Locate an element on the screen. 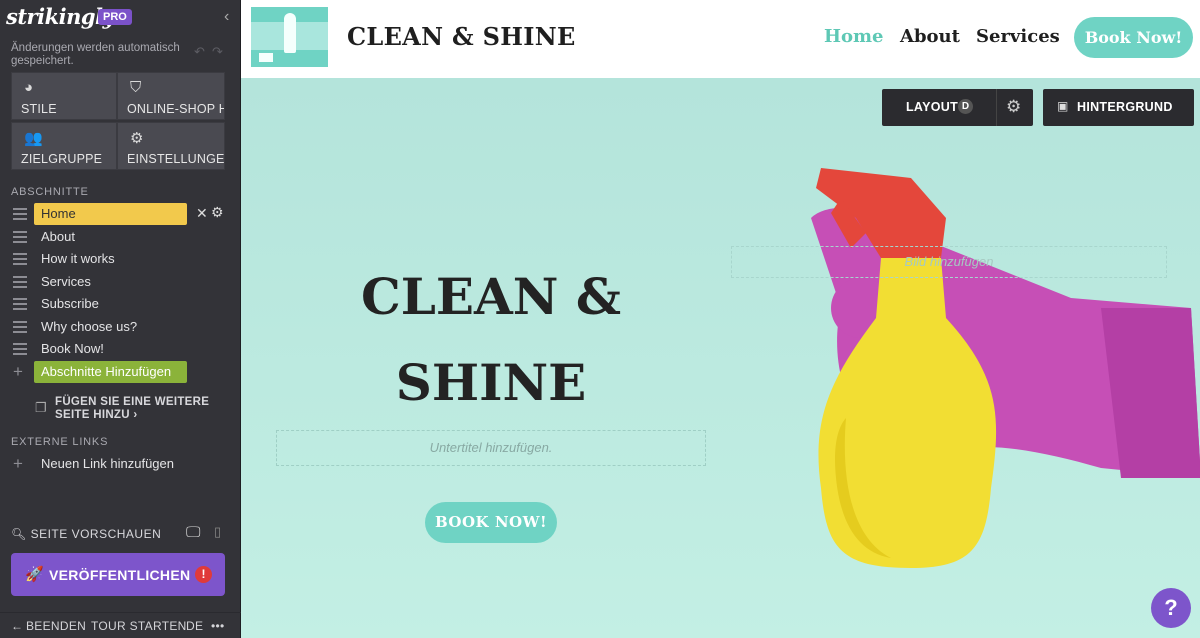 The width and height of the screenshot is (1200, 638). add-section-button: Abschnitte Hinzufügen is located at coordinates (110, 372).